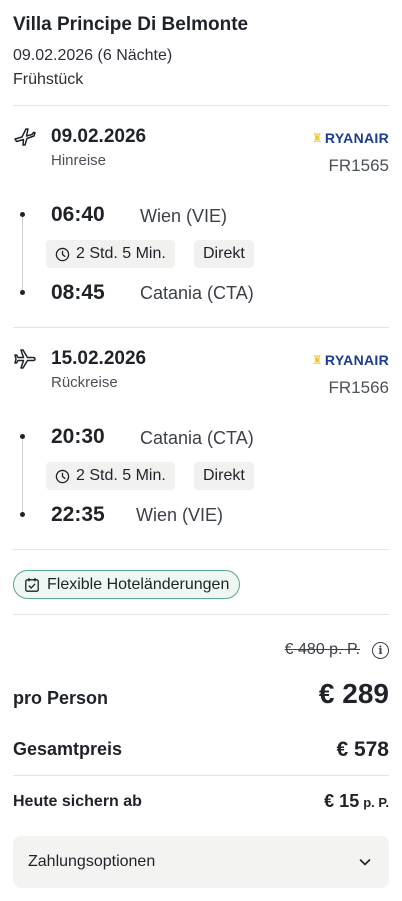  I want to click on hotel-name: Villa Principe Di Belmonte, so click(131, 24).